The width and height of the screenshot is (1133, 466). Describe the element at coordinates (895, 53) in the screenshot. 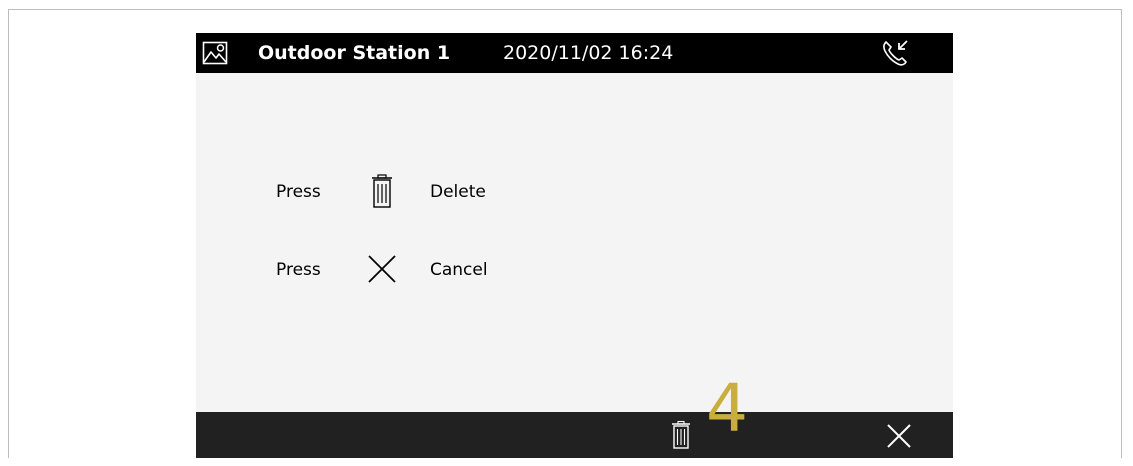

I see `incoming-call-icon` at that location.